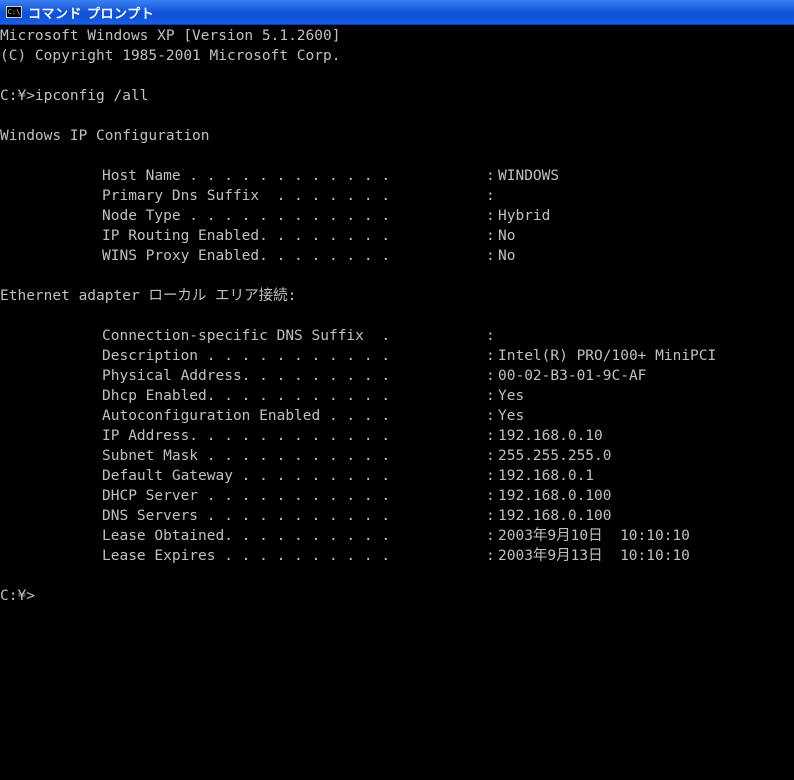 The height and width of the screenshot is (780, 794). Describe the element at coordinates (246, 196) in the screenshot. I see `dns-suffix-label: Primary Dns Suffix . . . . . . .` at that location.